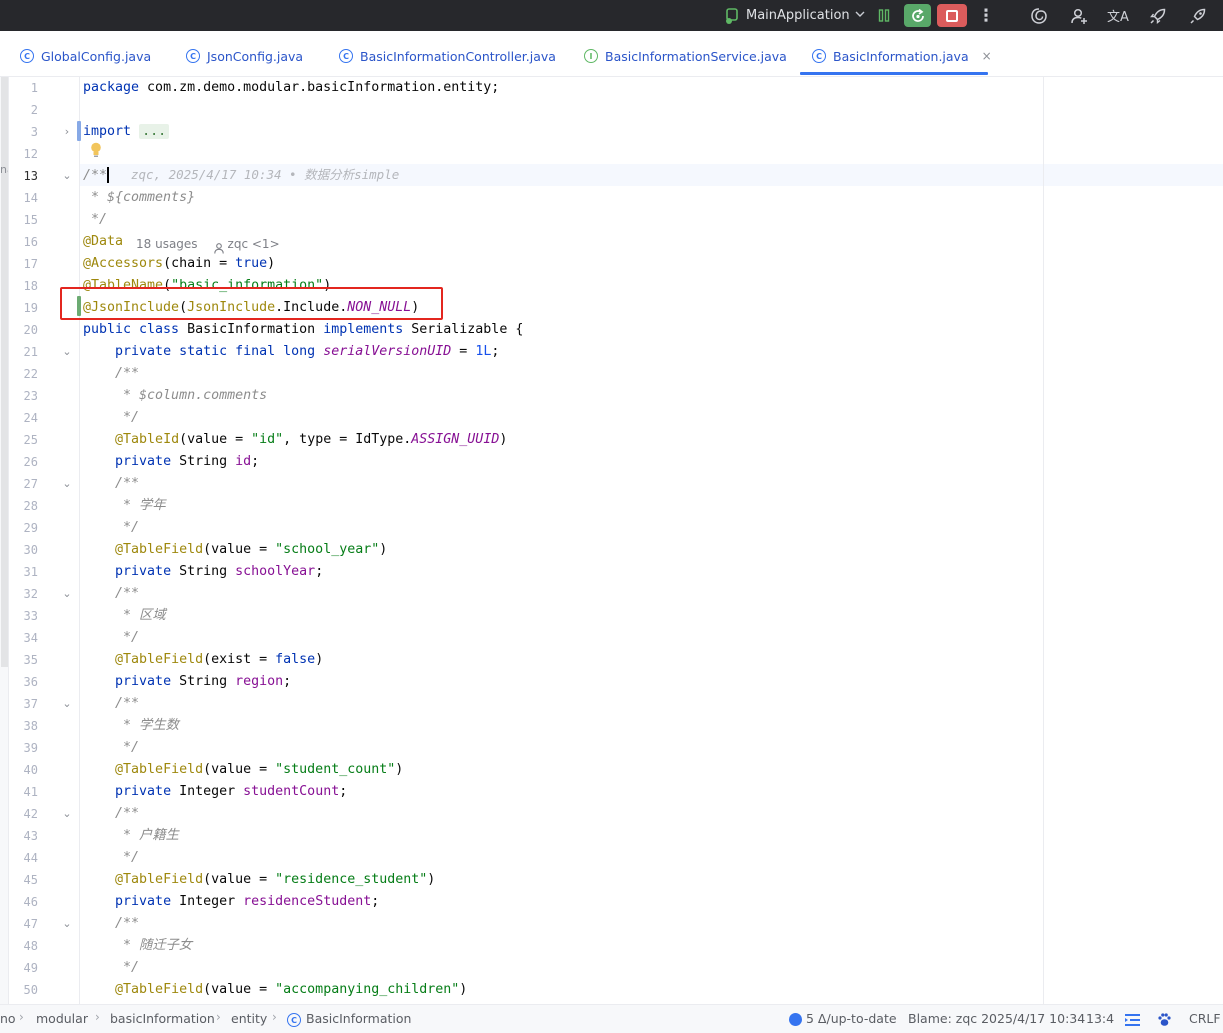 The height and width of the screenshot is (1033, 1223). I want to click on line-separator: CRLF, so click(1205, 1018).